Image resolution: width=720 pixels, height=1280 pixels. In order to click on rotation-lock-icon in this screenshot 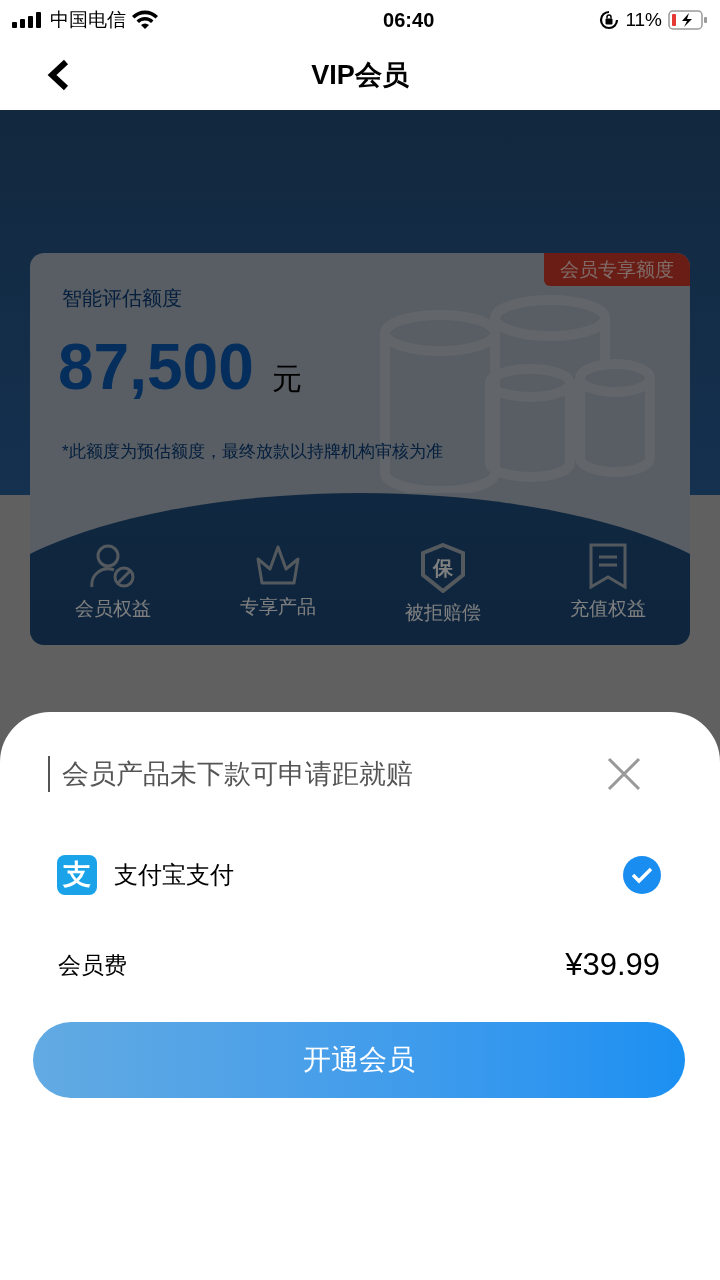, I will do `click(609, 20)`.